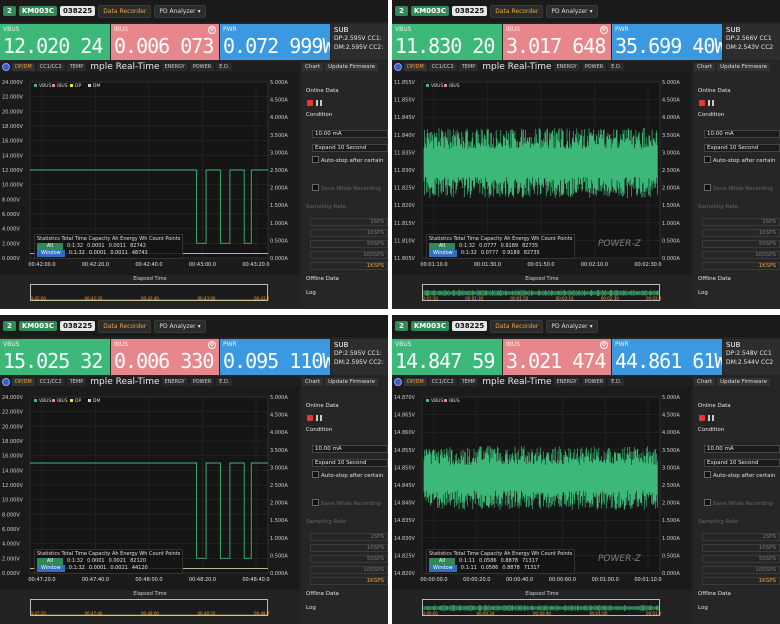  I want to click on overview-strip: 00:47:20 00:47:40 00:48:00 00:48:20 00:48:40, so click(150, 607).